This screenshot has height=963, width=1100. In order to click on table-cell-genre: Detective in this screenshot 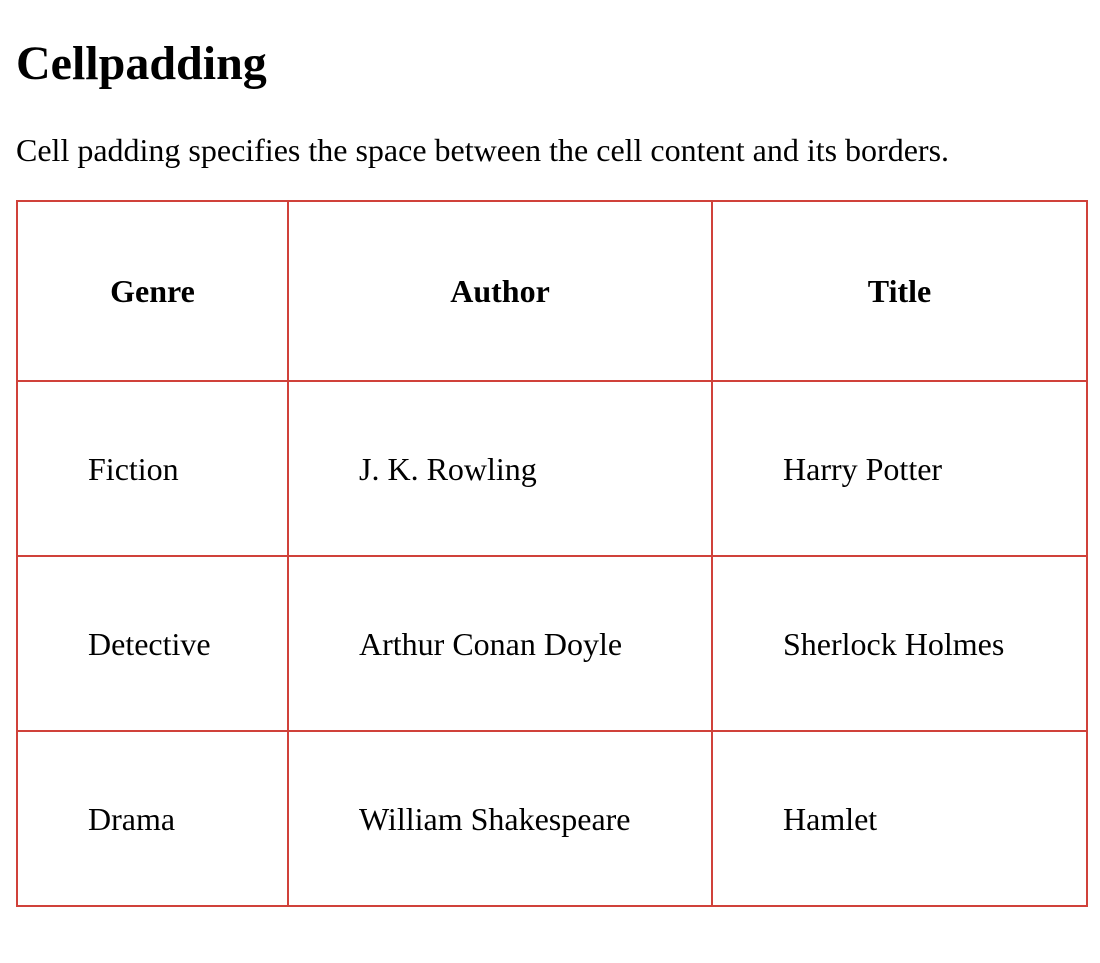, I will do `click(152, 643)`.